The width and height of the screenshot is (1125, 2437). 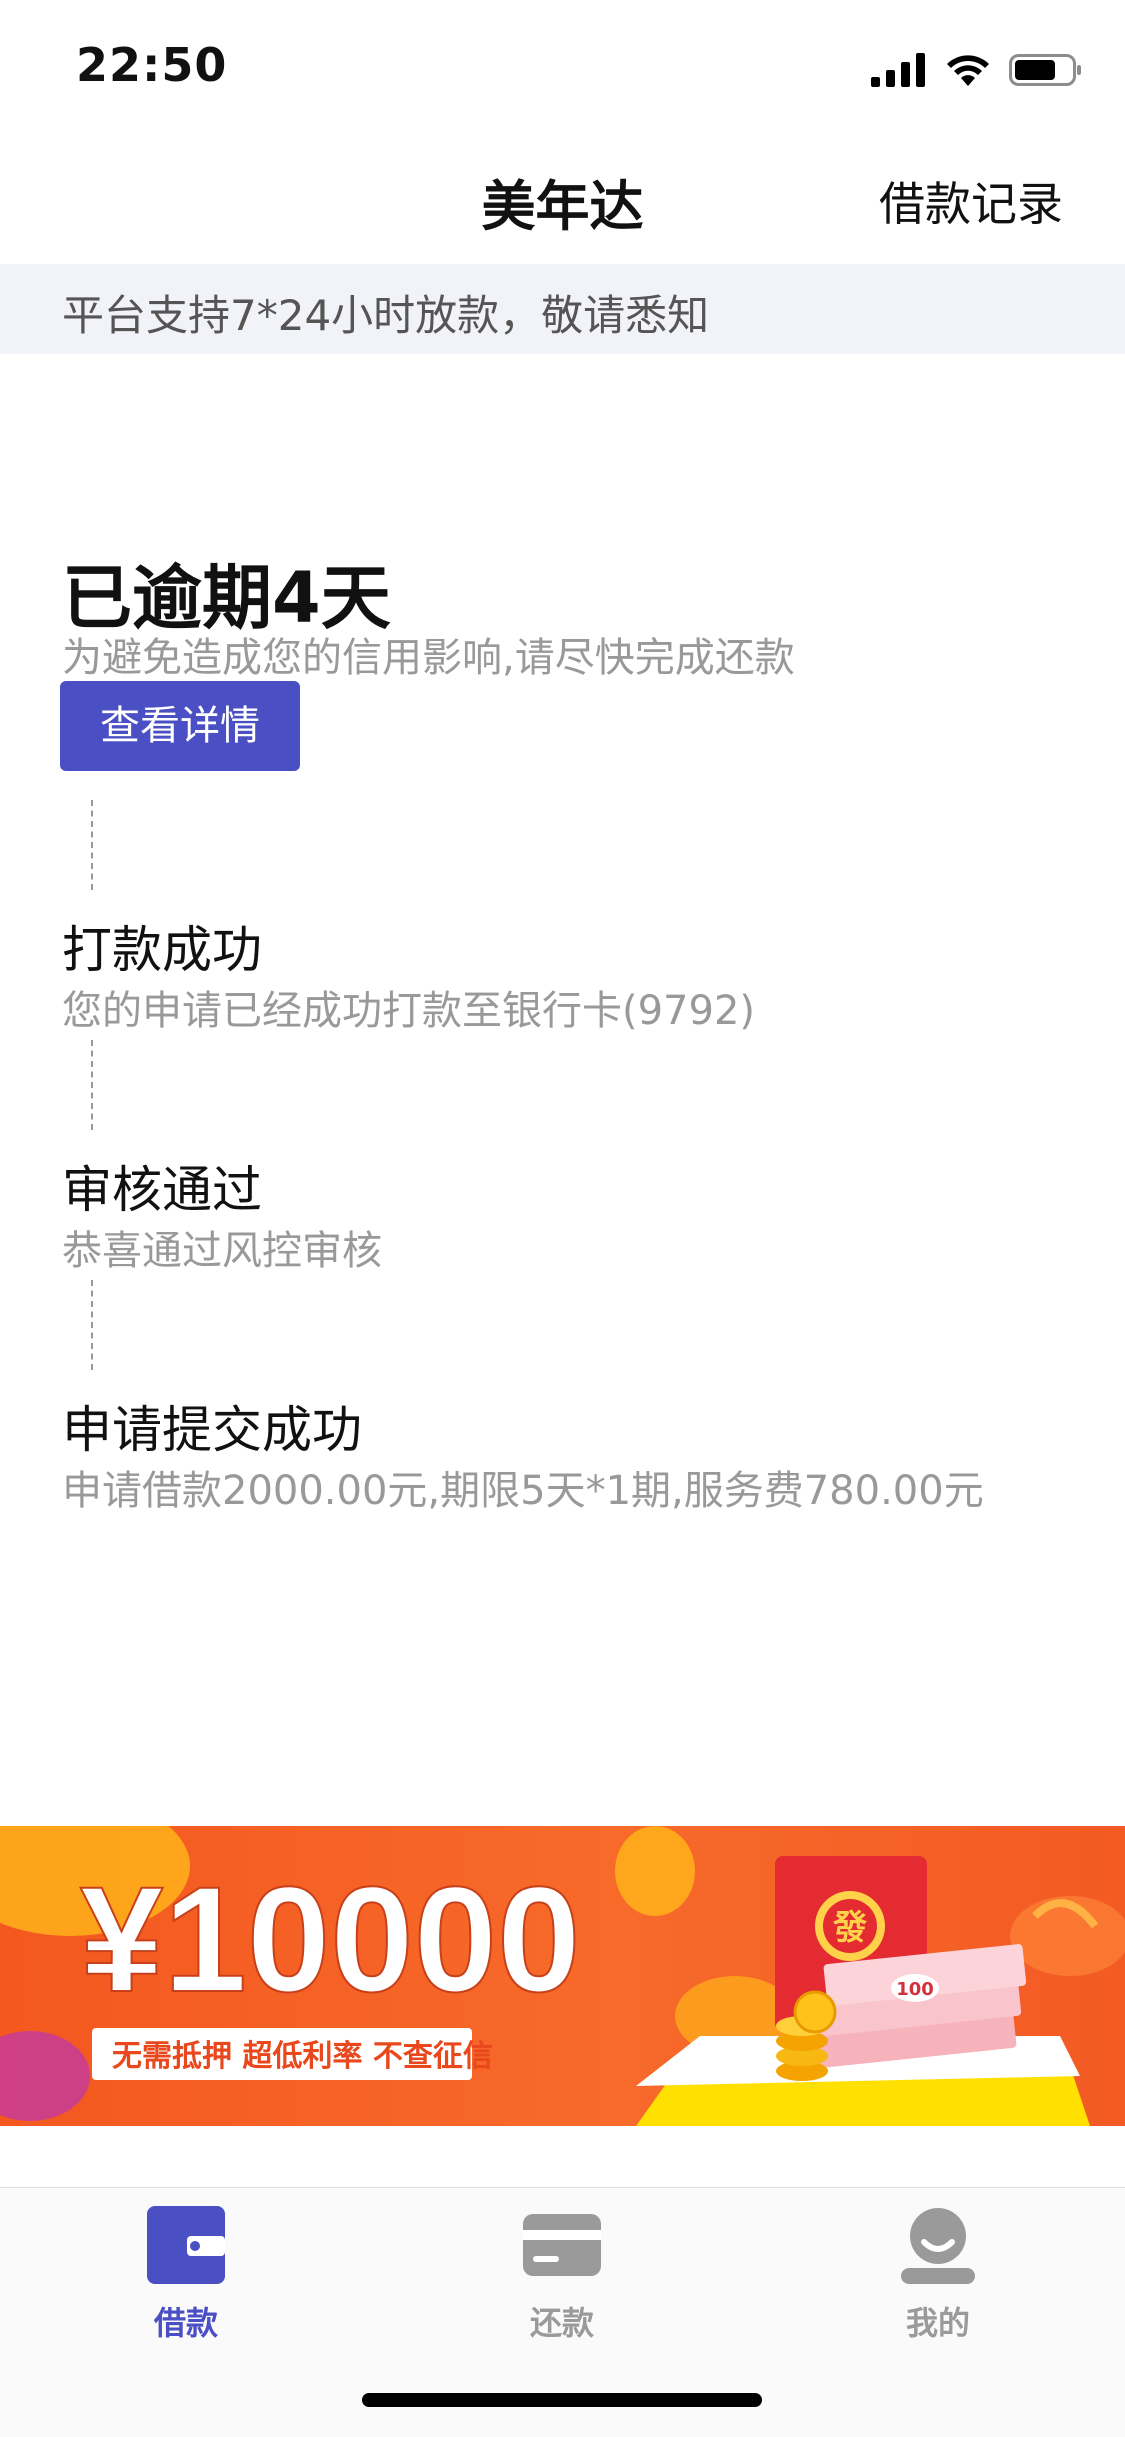 I want to click on wallet-icon, so click(x=186, y=2245).